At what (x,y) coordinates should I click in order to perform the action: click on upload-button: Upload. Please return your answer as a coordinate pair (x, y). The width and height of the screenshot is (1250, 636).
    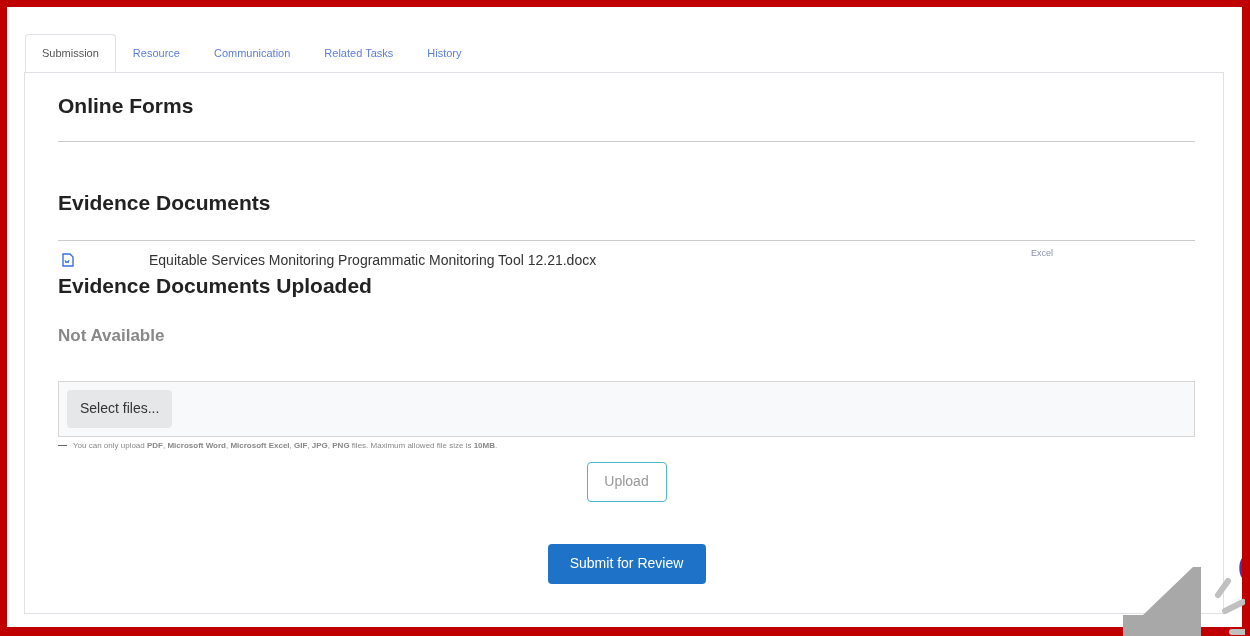
    Looking at the image, I should click on (626, 481).